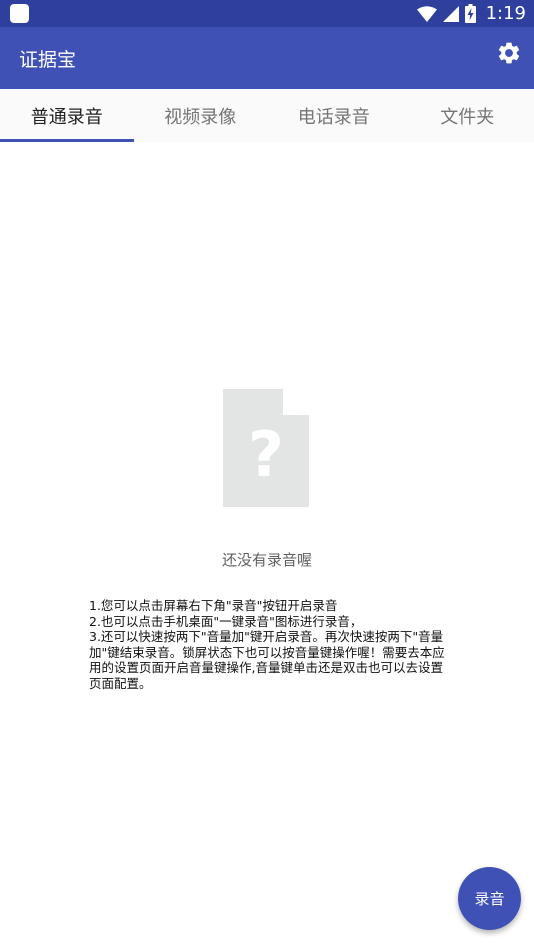 Image resolution: width=534 pixels, height=950 pixels. I want to click on instruction-line: 1.您可以点击屏幕右下角"录音"按钮开启录音, so click(213, 605).